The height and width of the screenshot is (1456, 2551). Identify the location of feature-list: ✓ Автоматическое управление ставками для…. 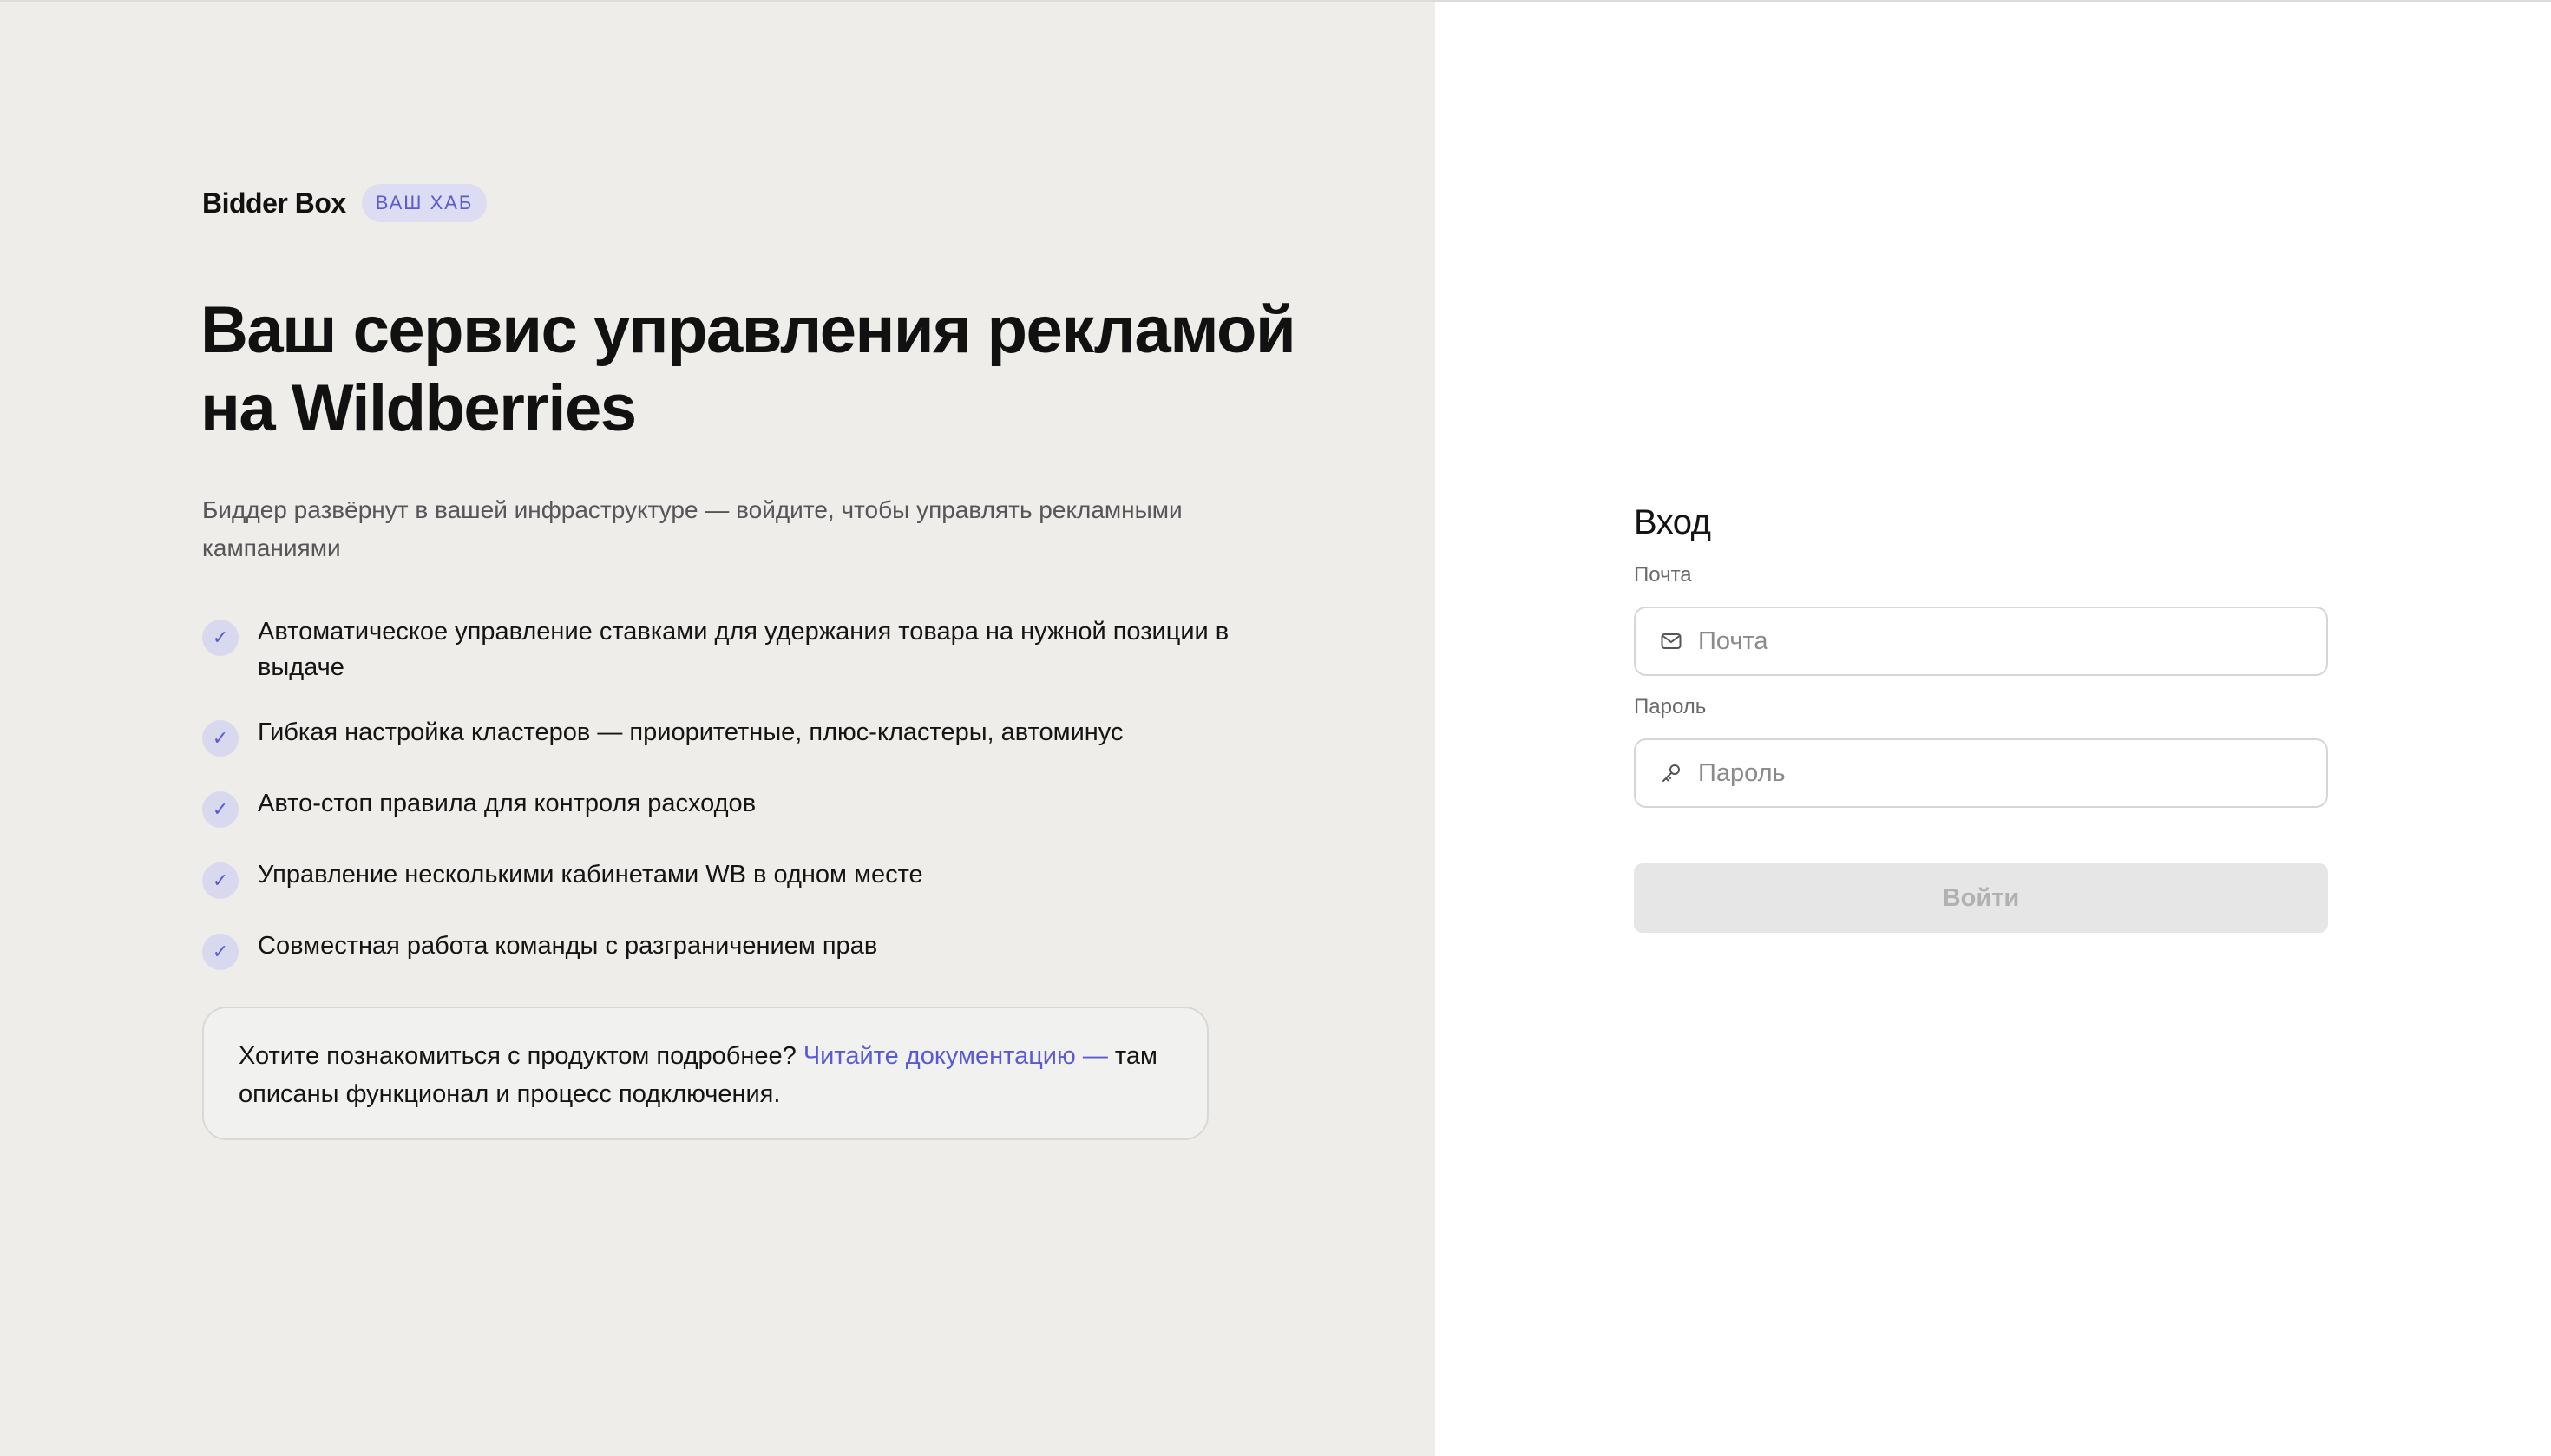
(722, 807).